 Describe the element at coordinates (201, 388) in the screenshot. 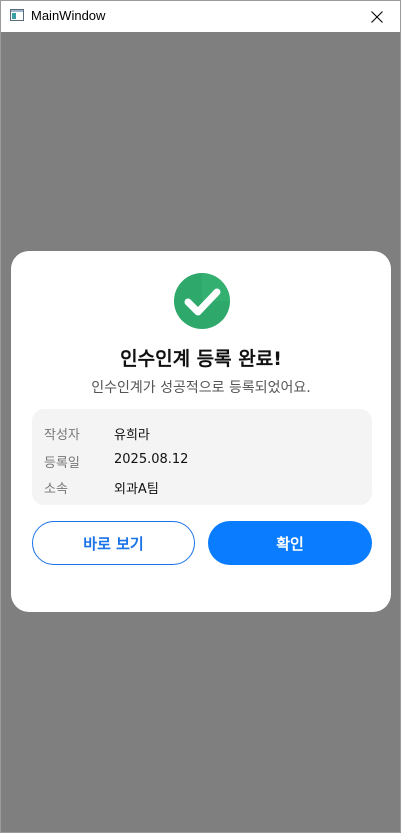

I see `dialog-subtitle: 인수인계가 성공적으로 등록되었어요.` at that location.